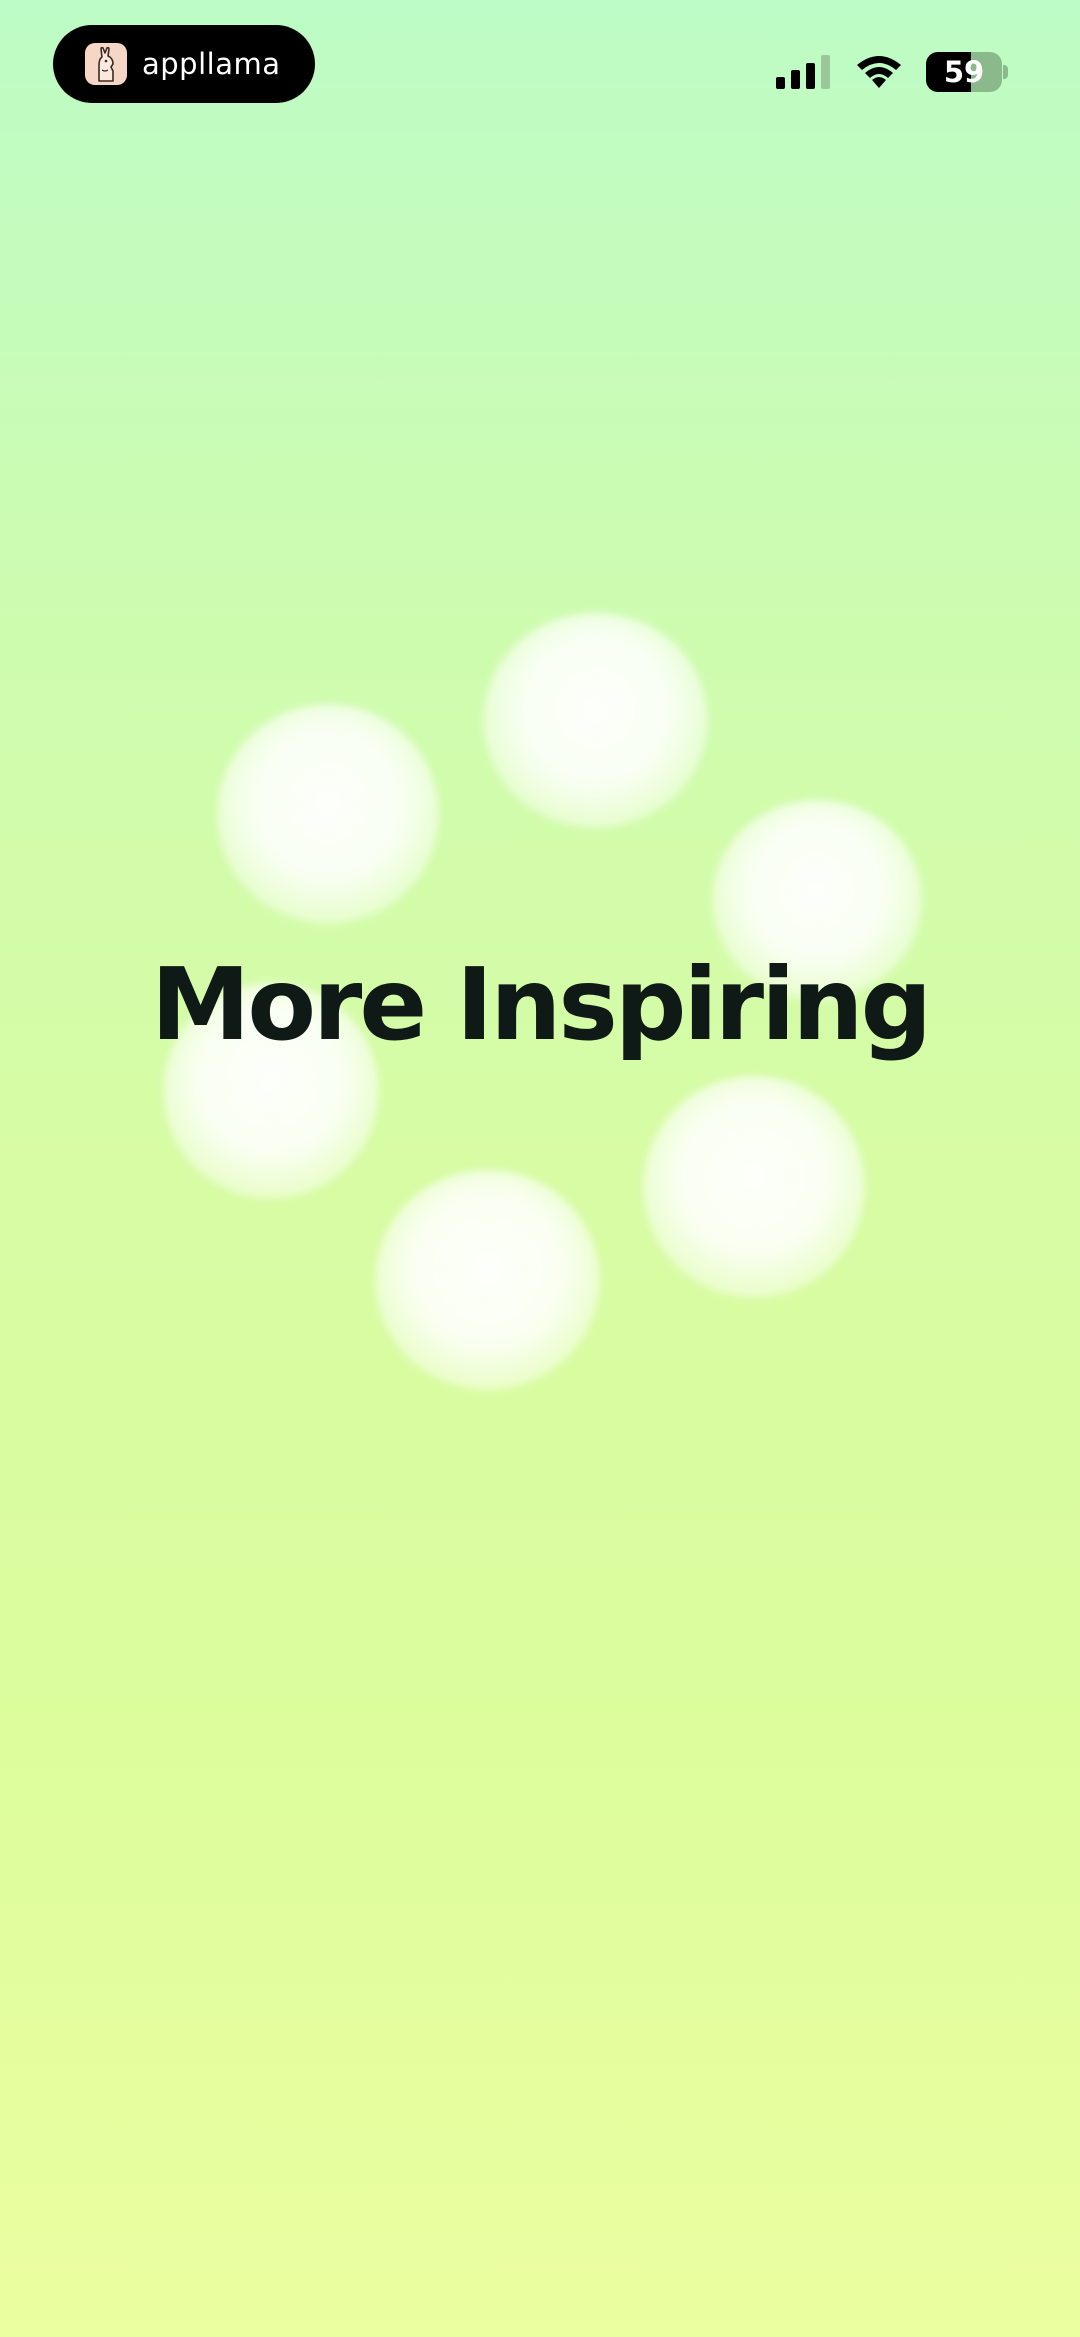  Describe the element at coordinates (879, 72) in the screenshot. I see `wifi-icon` at that location.